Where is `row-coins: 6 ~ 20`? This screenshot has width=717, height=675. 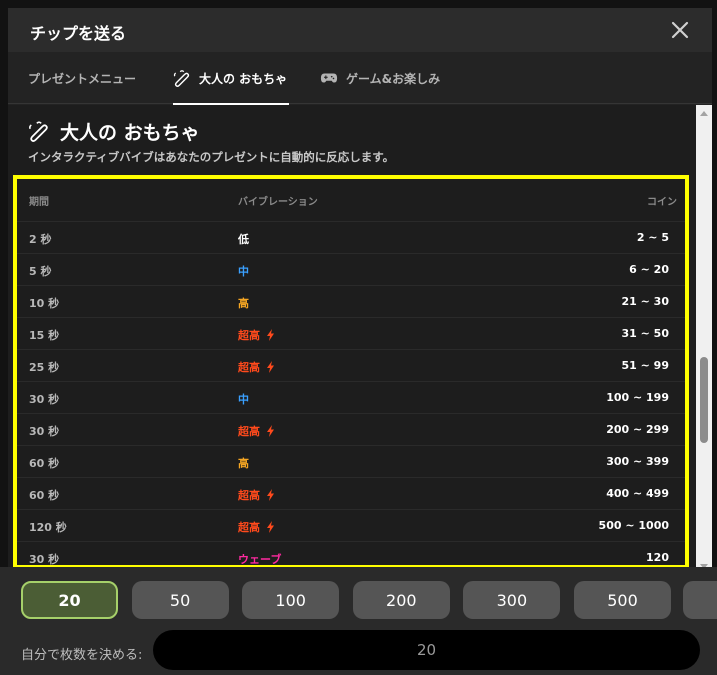
row-coins: 6 ~ 20 is located at coordinates (649, 269).